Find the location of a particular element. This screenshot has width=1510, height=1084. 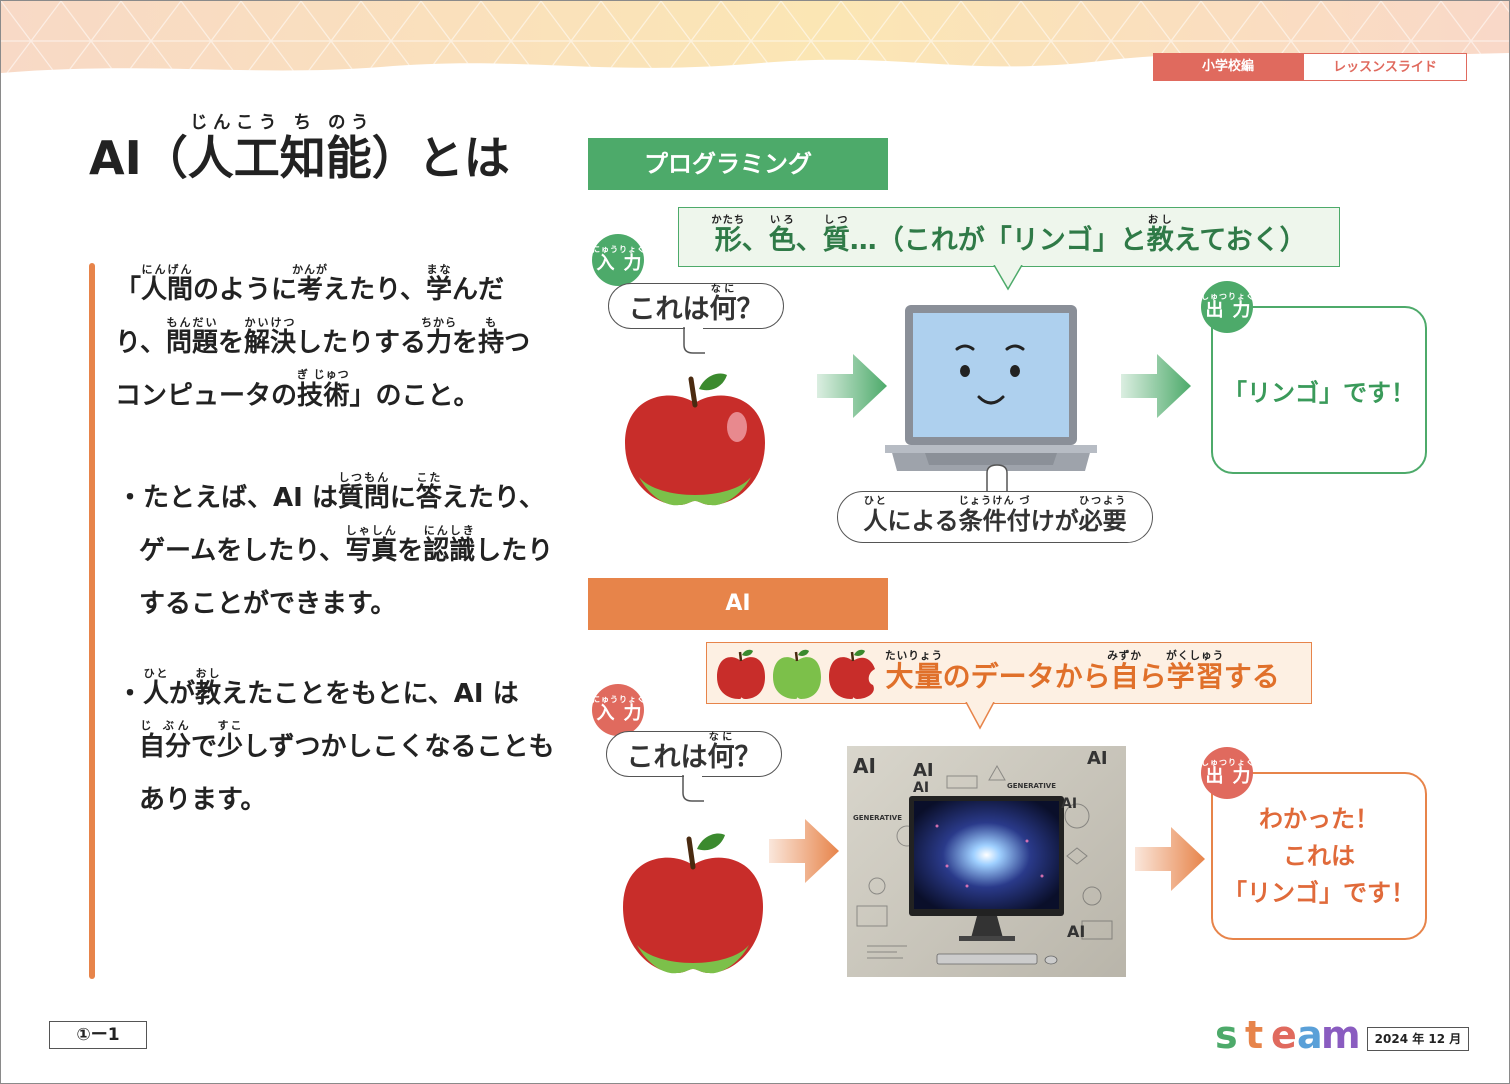

bullet-seg: を is located at coordinates (410, 551).